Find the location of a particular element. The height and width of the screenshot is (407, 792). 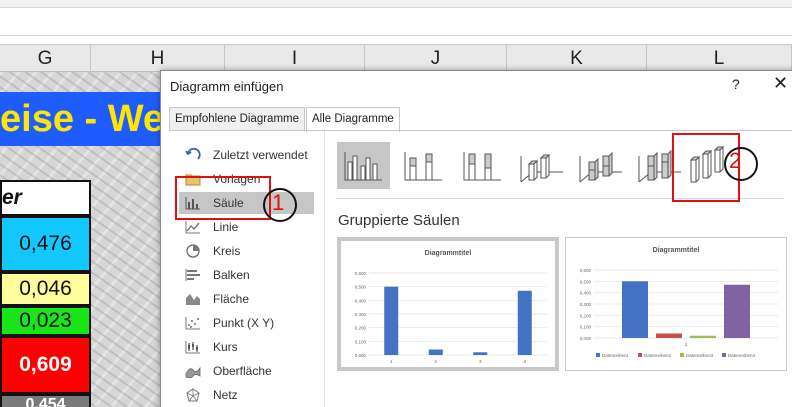

close-button: ✕ is located at coordinates (780, 83).